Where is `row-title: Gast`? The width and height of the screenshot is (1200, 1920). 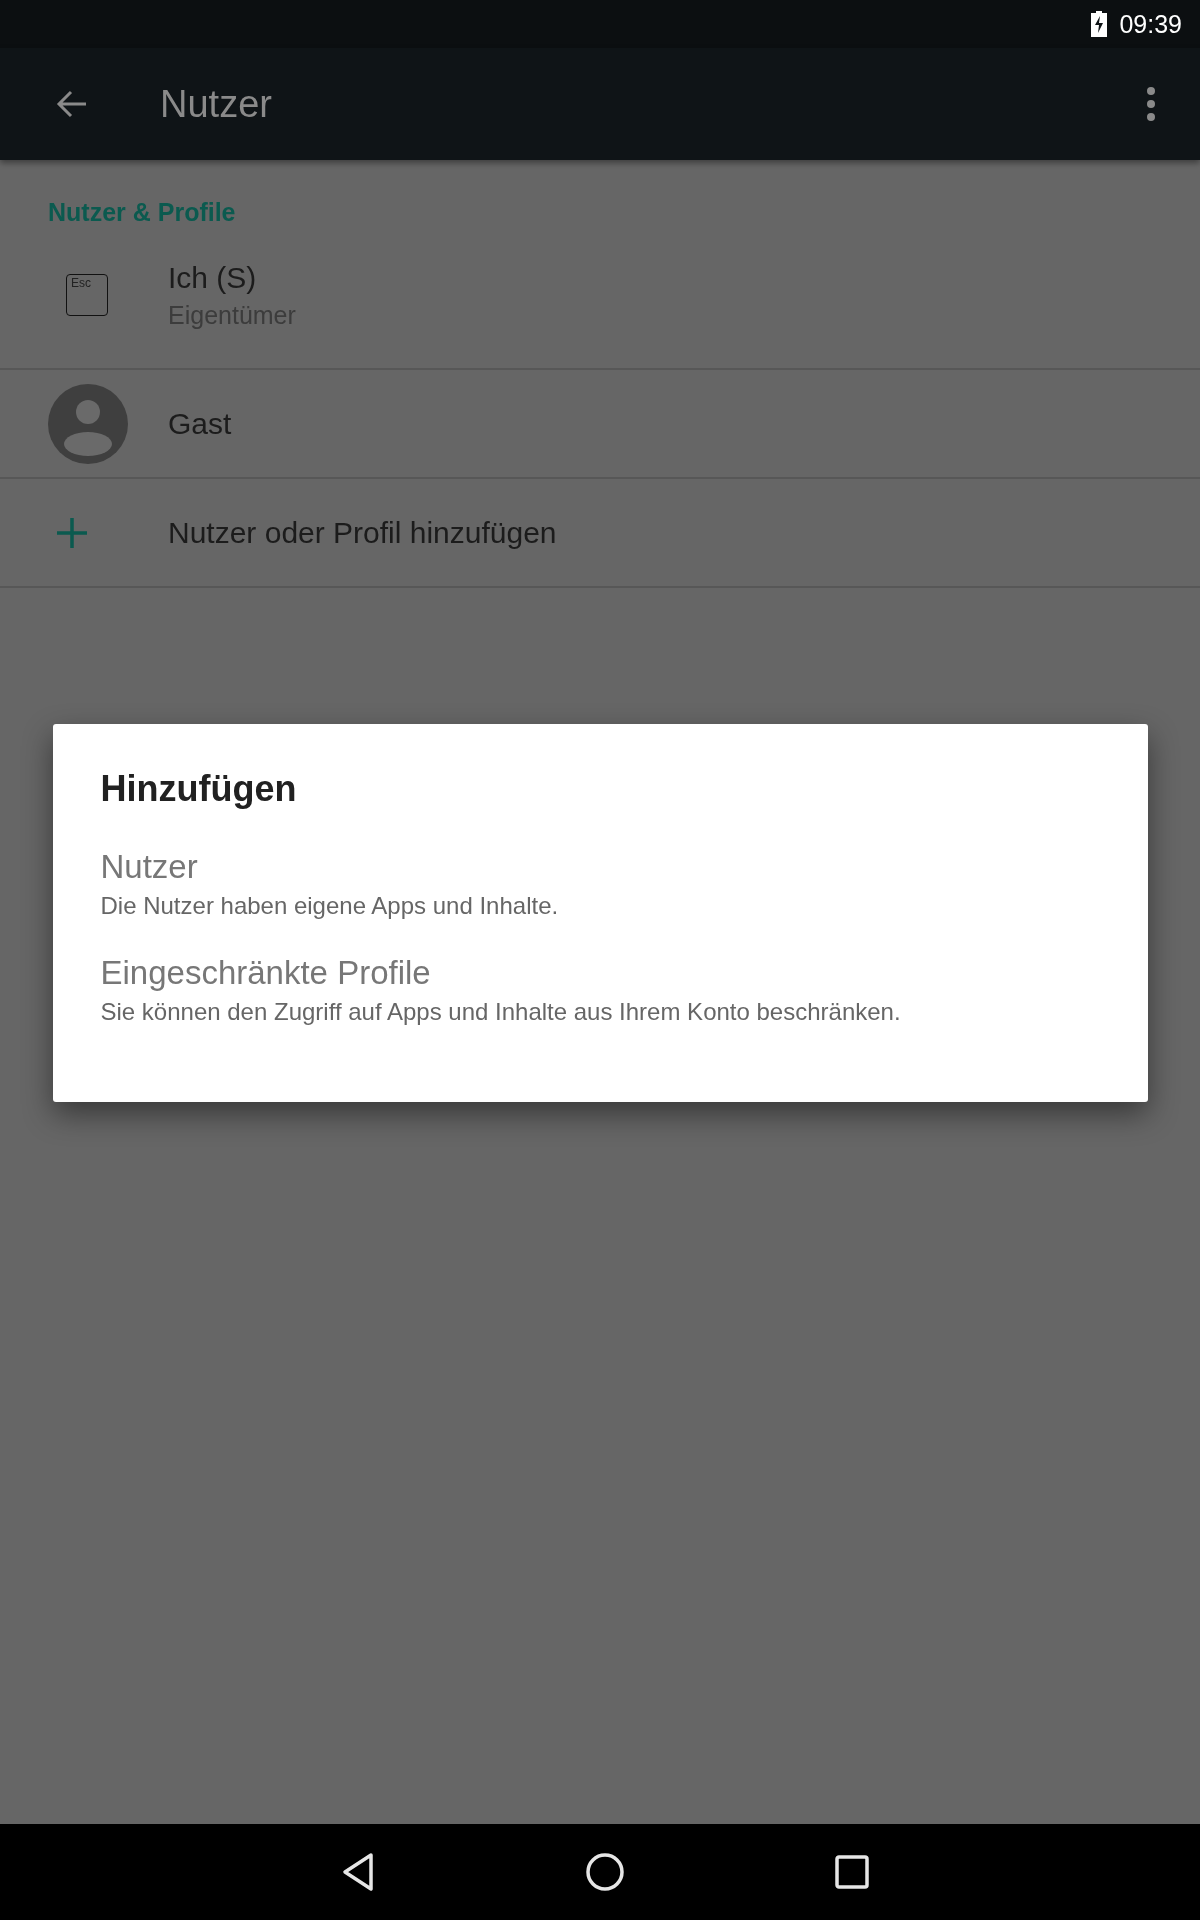 row-title: Gast is located at coordinates (200, 423).